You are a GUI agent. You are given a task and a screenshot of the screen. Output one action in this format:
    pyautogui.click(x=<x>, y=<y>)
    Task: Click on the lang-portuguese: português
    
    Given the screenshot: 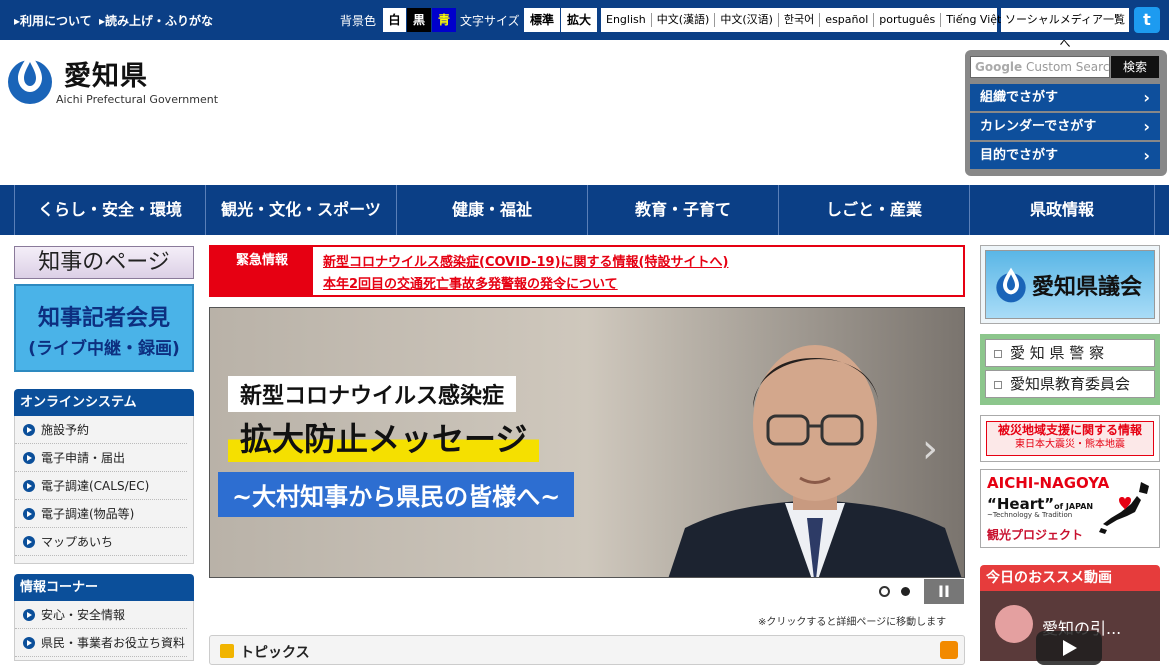 What is the action you would take?
    pyautogui.click(x=908, y=20)
    